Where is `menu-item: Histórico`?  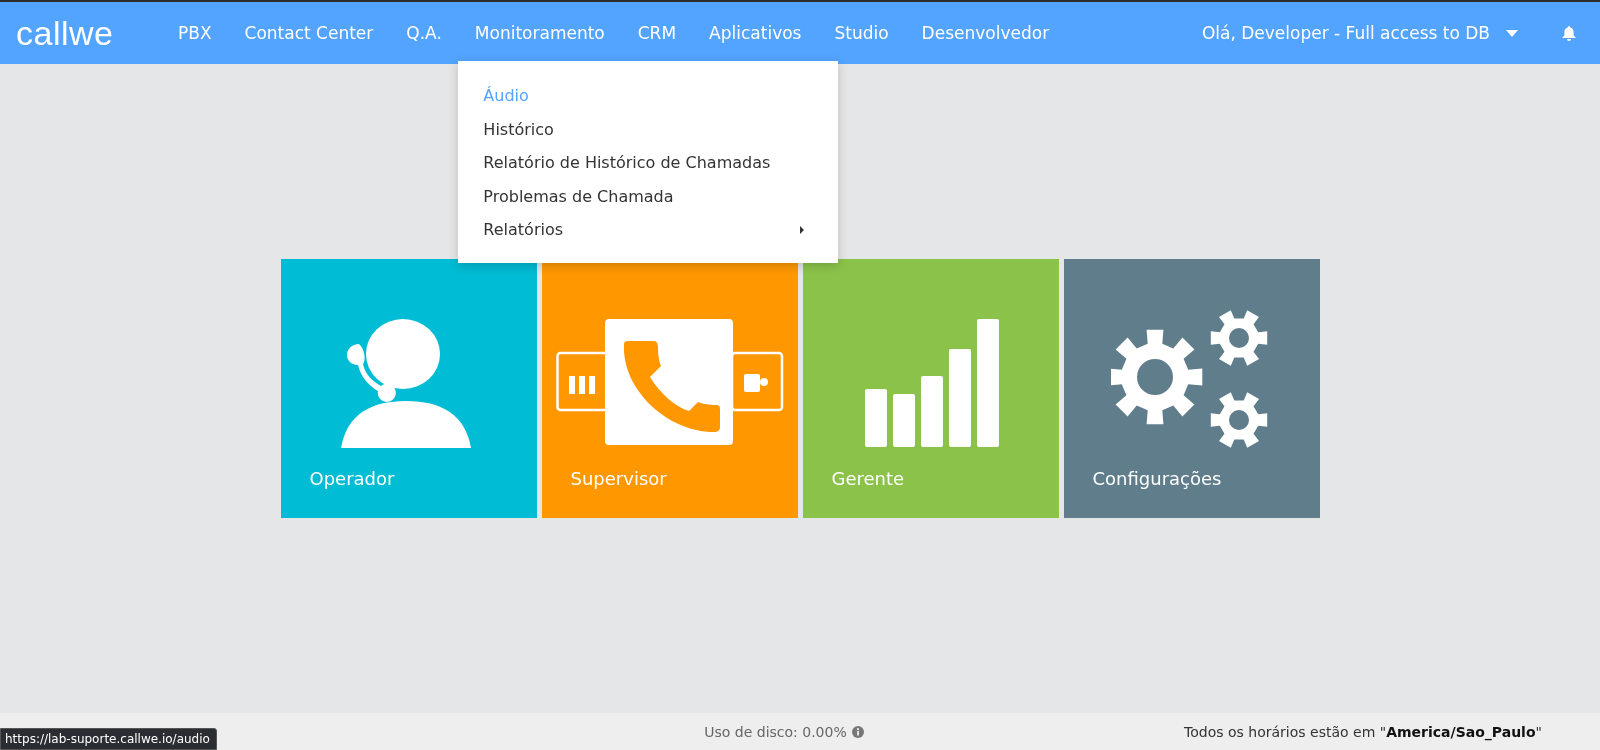 menu-item: Histórico is located at coordinates (648, 129).